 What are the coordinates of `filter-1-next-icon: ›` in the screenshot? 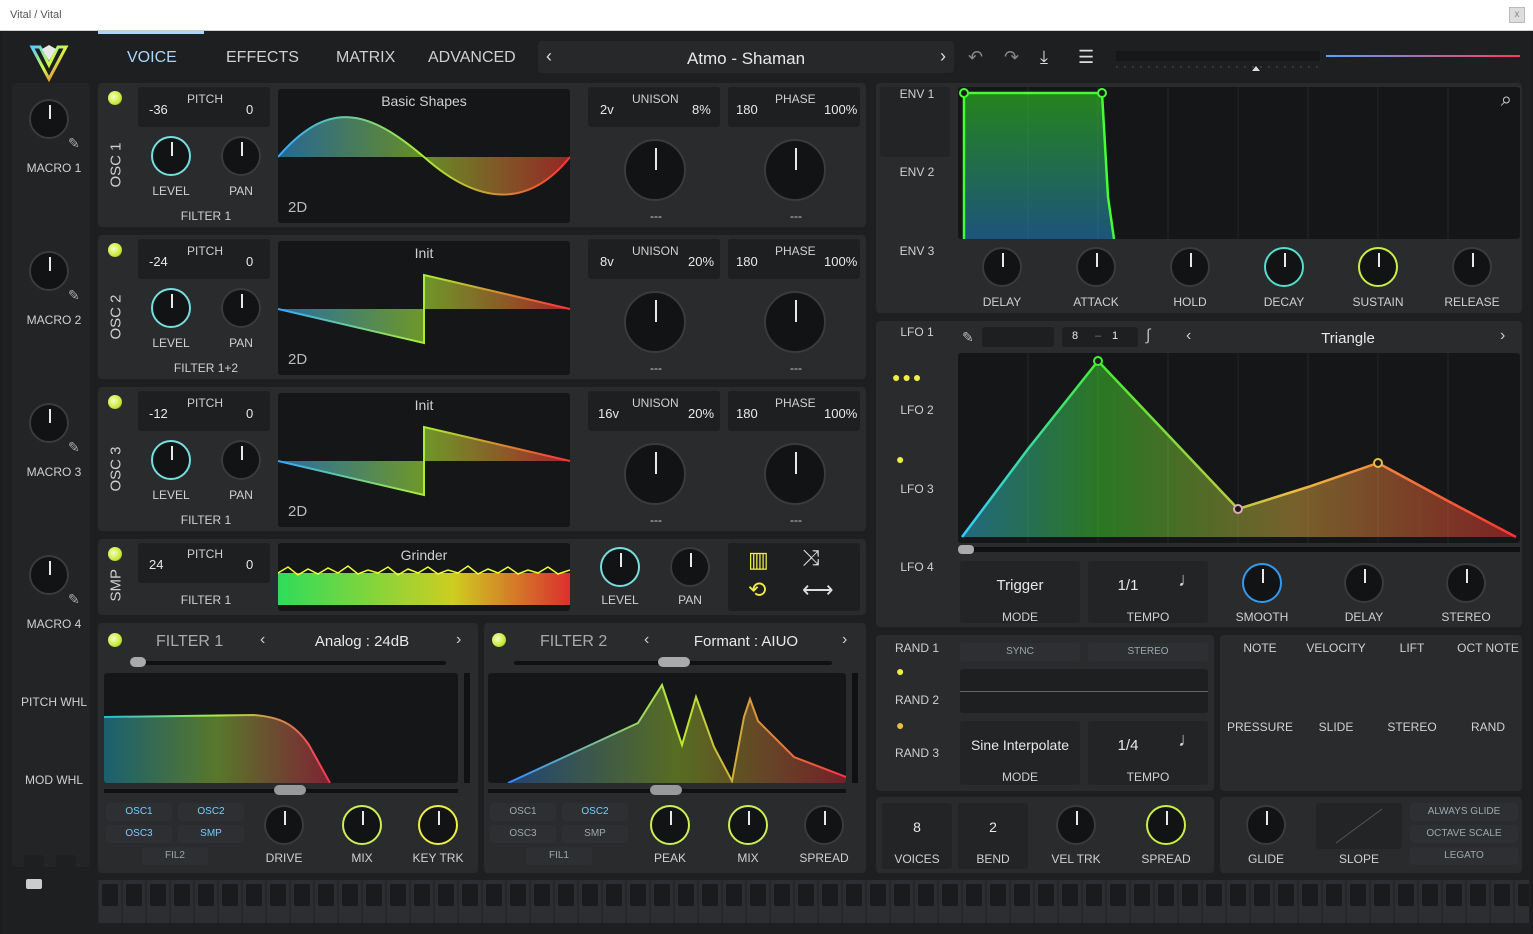 It's located at (458, 640).